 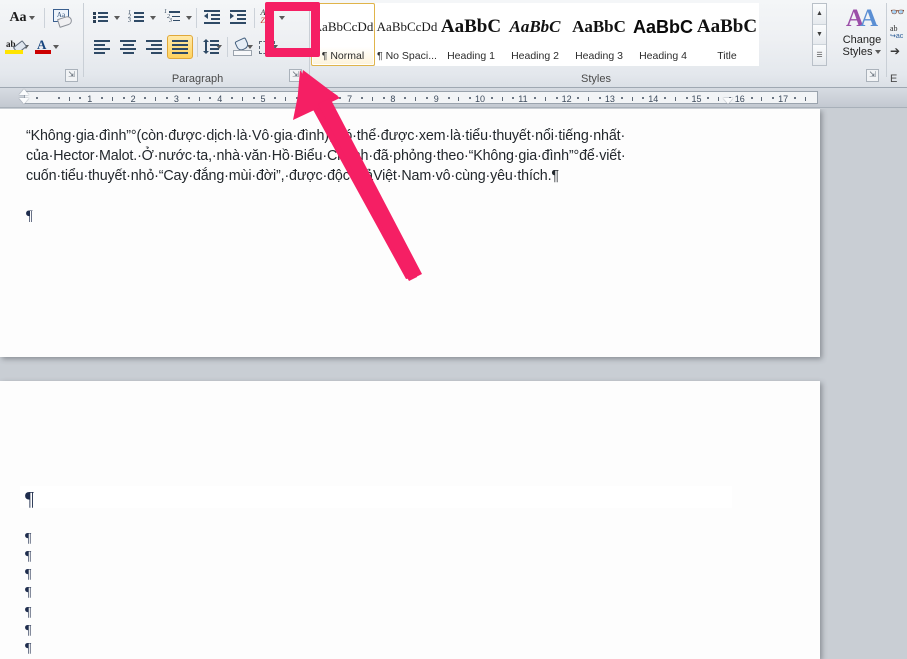 What do you see at coordinates (306, 99) in the screenshot?
I see `ruler-tick: 6` at bounding box center [306, 99].